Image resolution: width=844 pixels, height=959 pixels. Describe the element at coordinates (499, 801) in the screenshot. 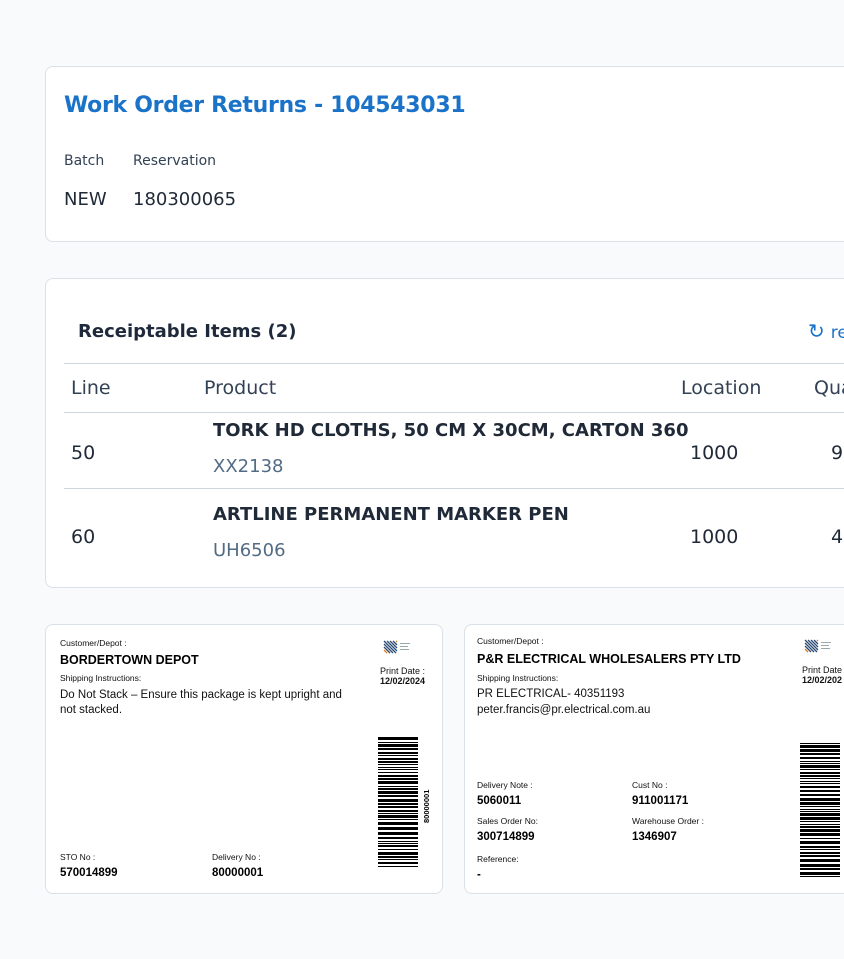

I see `delivery-note: 5060011` at that location.